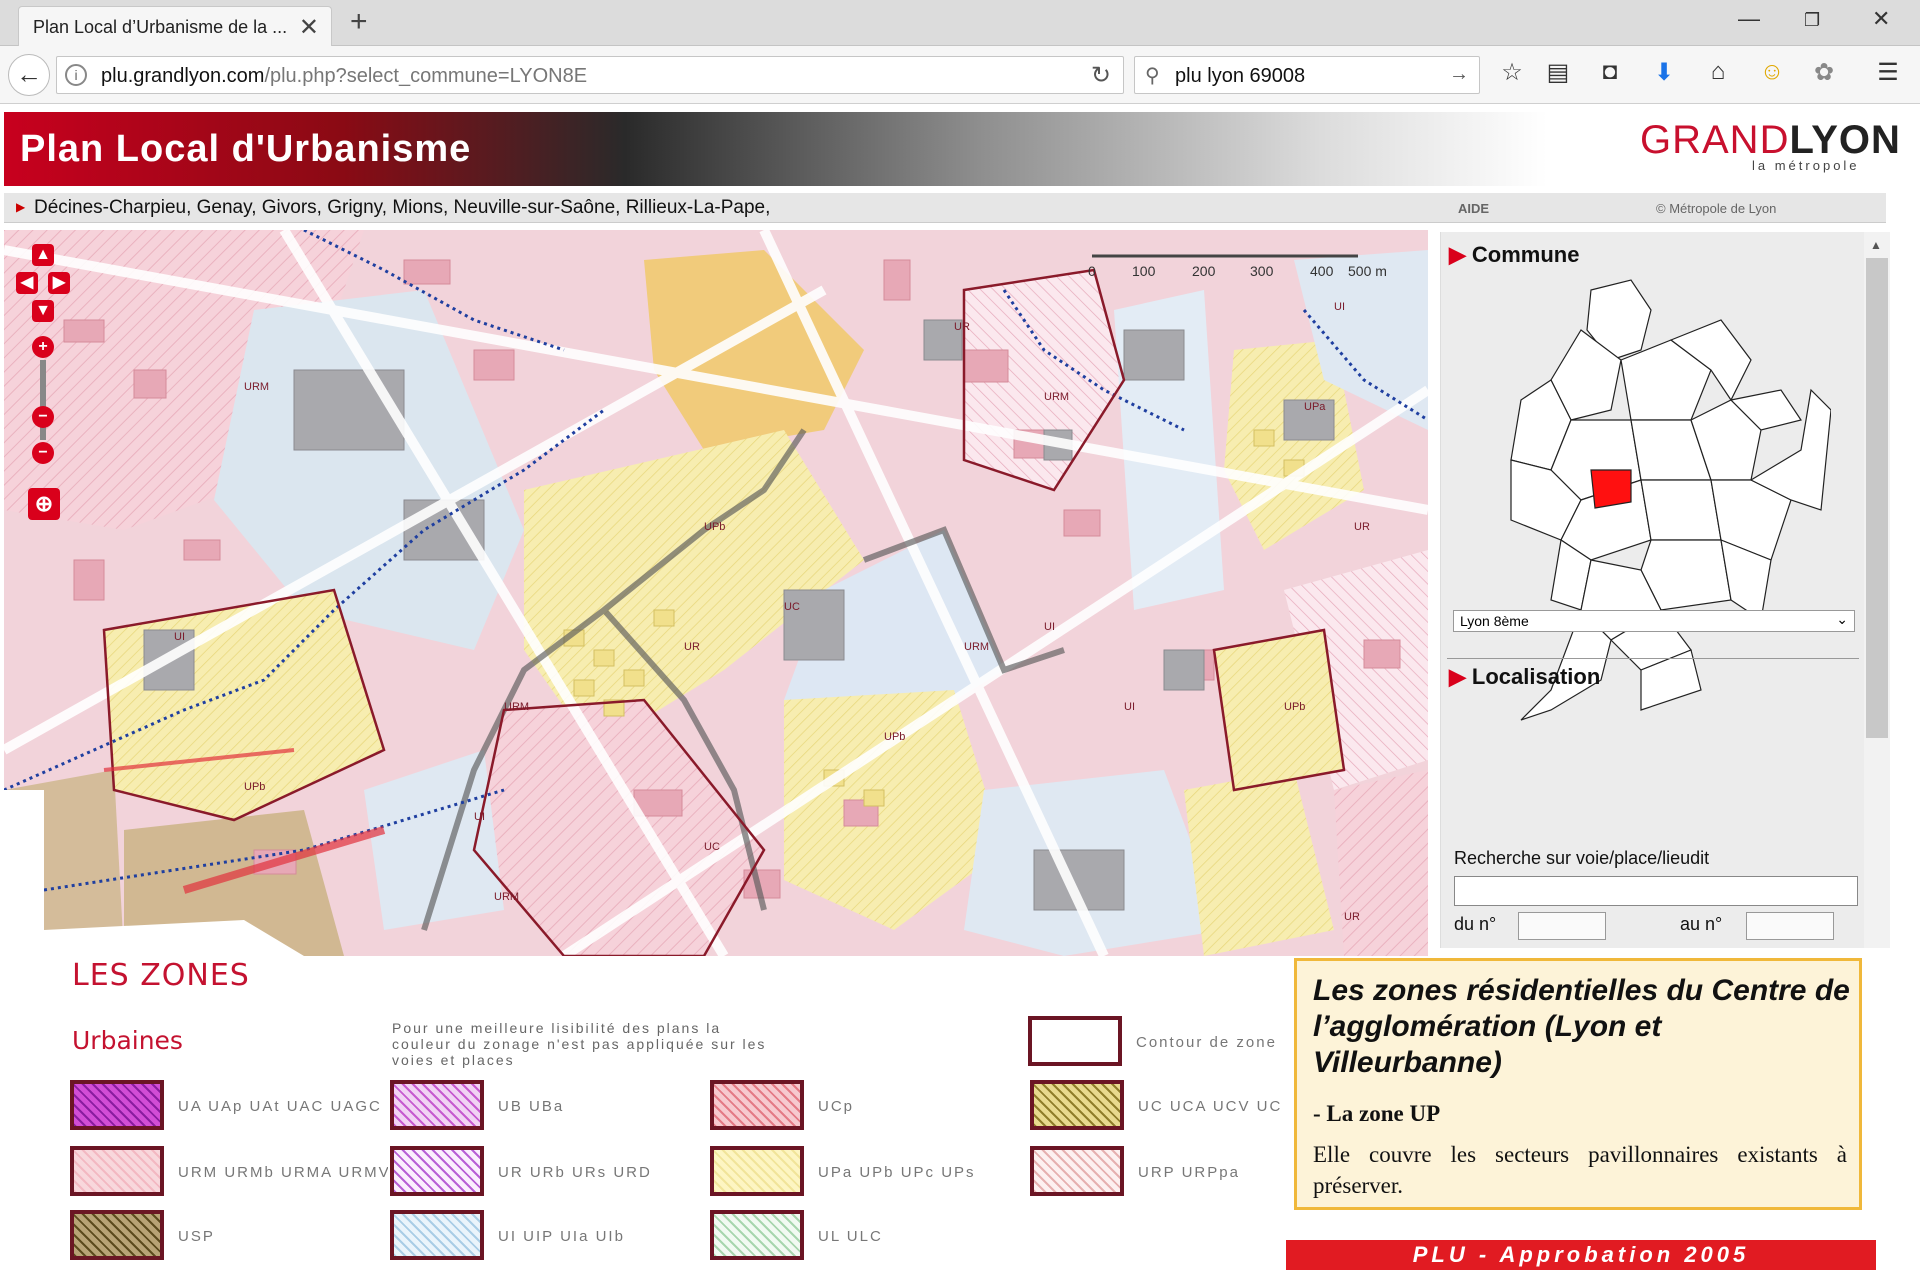 The width and height of the screenshot is (1920, 1270). I want to click on go-arrow-icon: →, so click(1459, 74).